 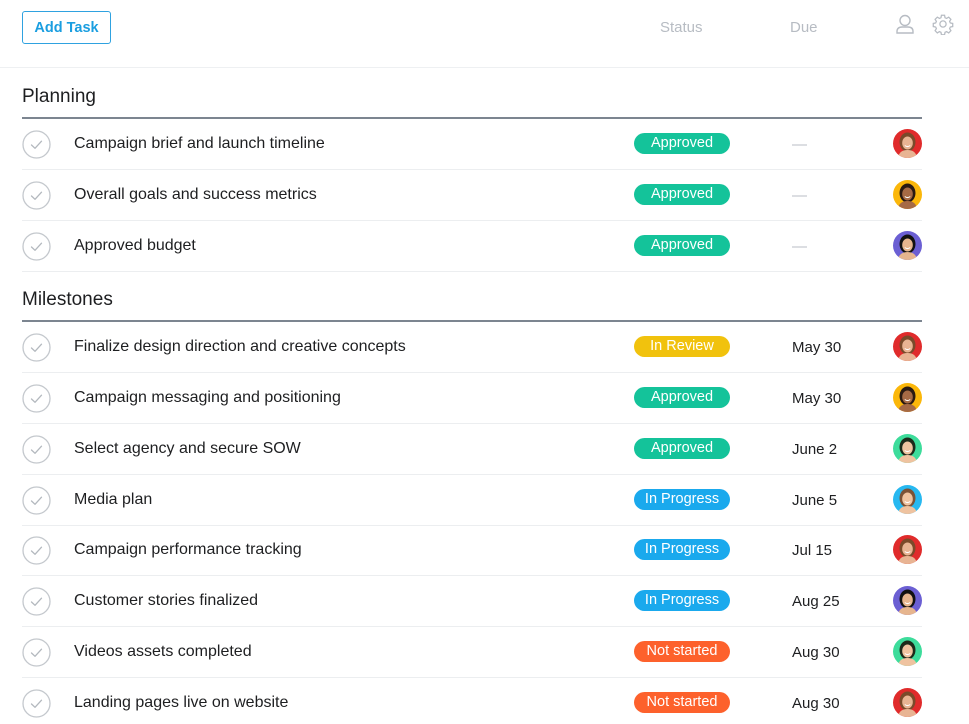 I want to click on gear-icon, so click(x=943, y=24).